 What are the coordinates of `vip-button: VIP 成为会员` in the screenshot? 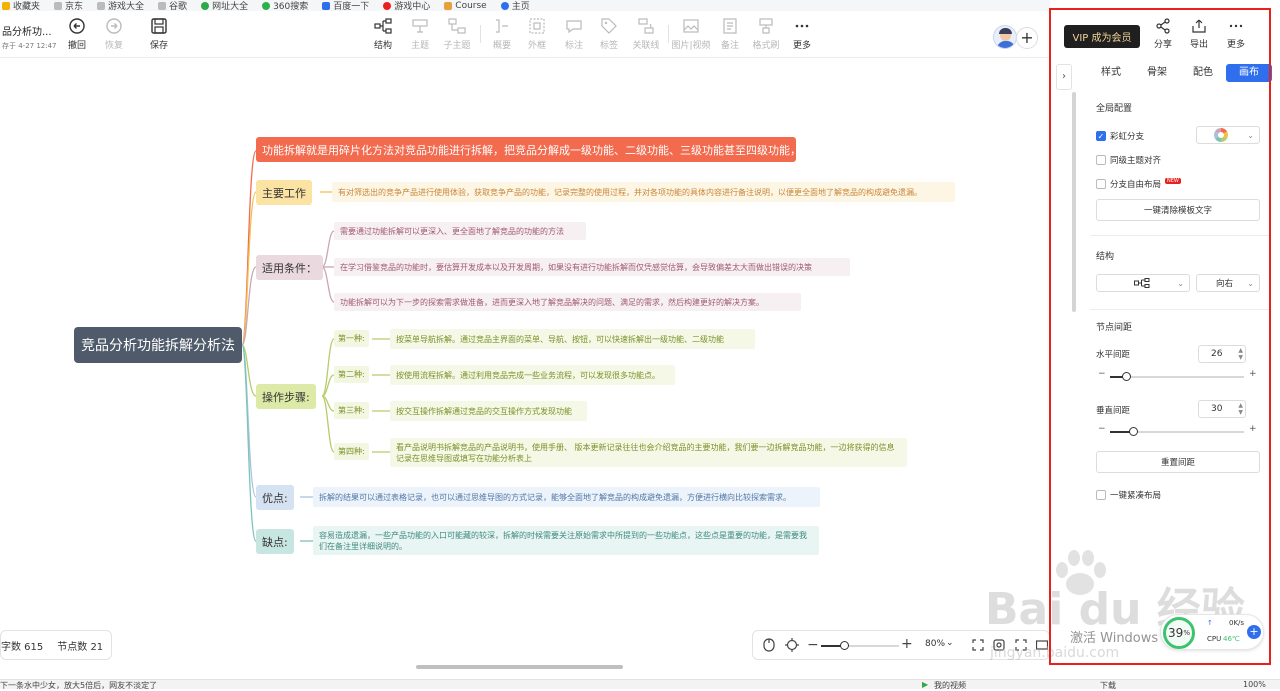 It's located at (1102, 36).